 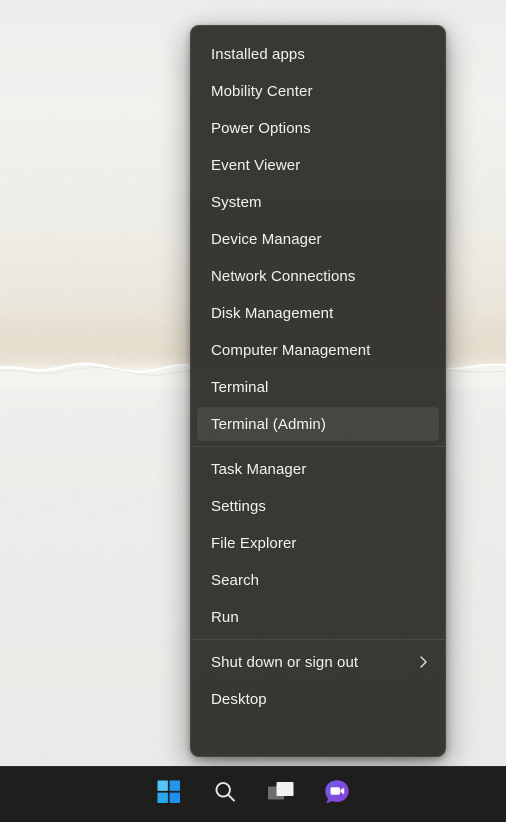 I want to click on menu-item-label: System, so click(x=236, y=202).